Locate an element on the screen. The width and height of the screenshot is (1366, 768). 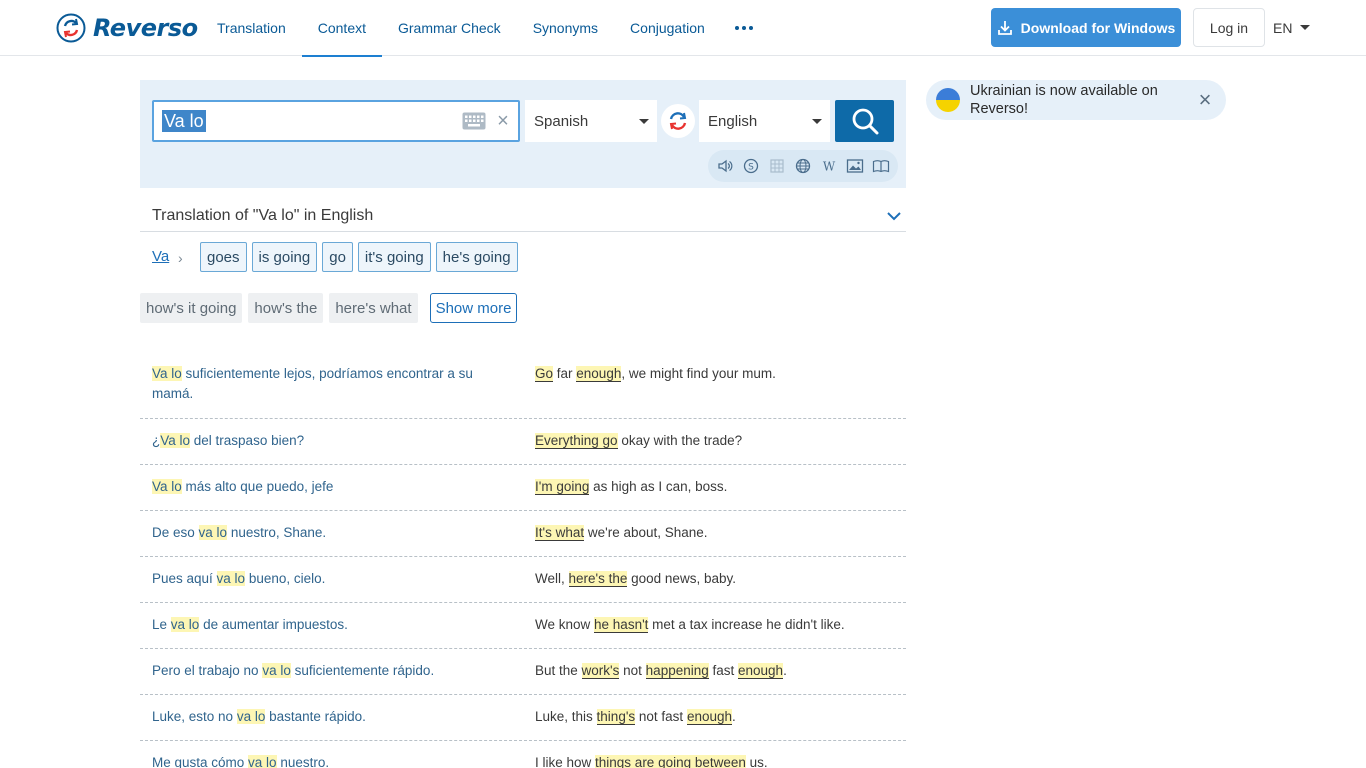
example-text: Luke, esto no is located at coordinates (194, 716).